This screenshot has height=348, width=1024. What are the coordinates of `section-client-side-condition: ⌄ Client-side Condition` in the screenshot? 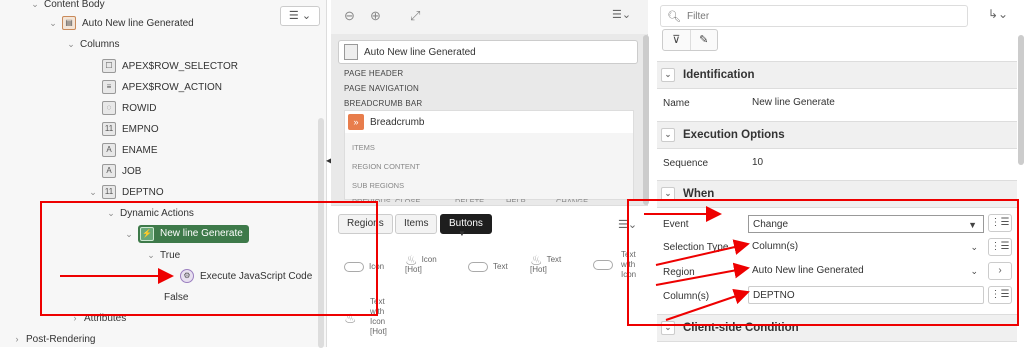 It's located at (837, 328).